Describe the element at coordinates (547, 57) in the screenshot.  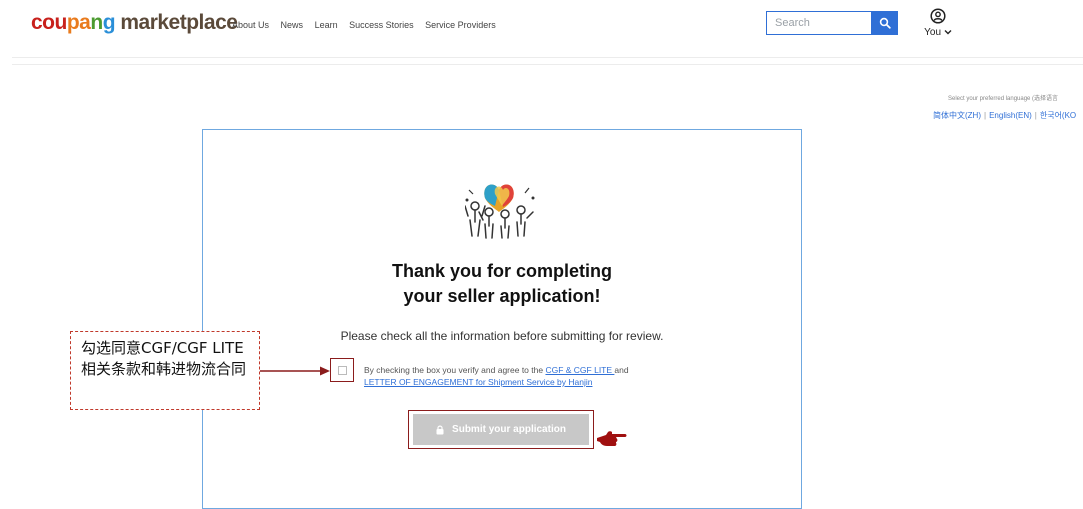
I see `header-divider` at that location.